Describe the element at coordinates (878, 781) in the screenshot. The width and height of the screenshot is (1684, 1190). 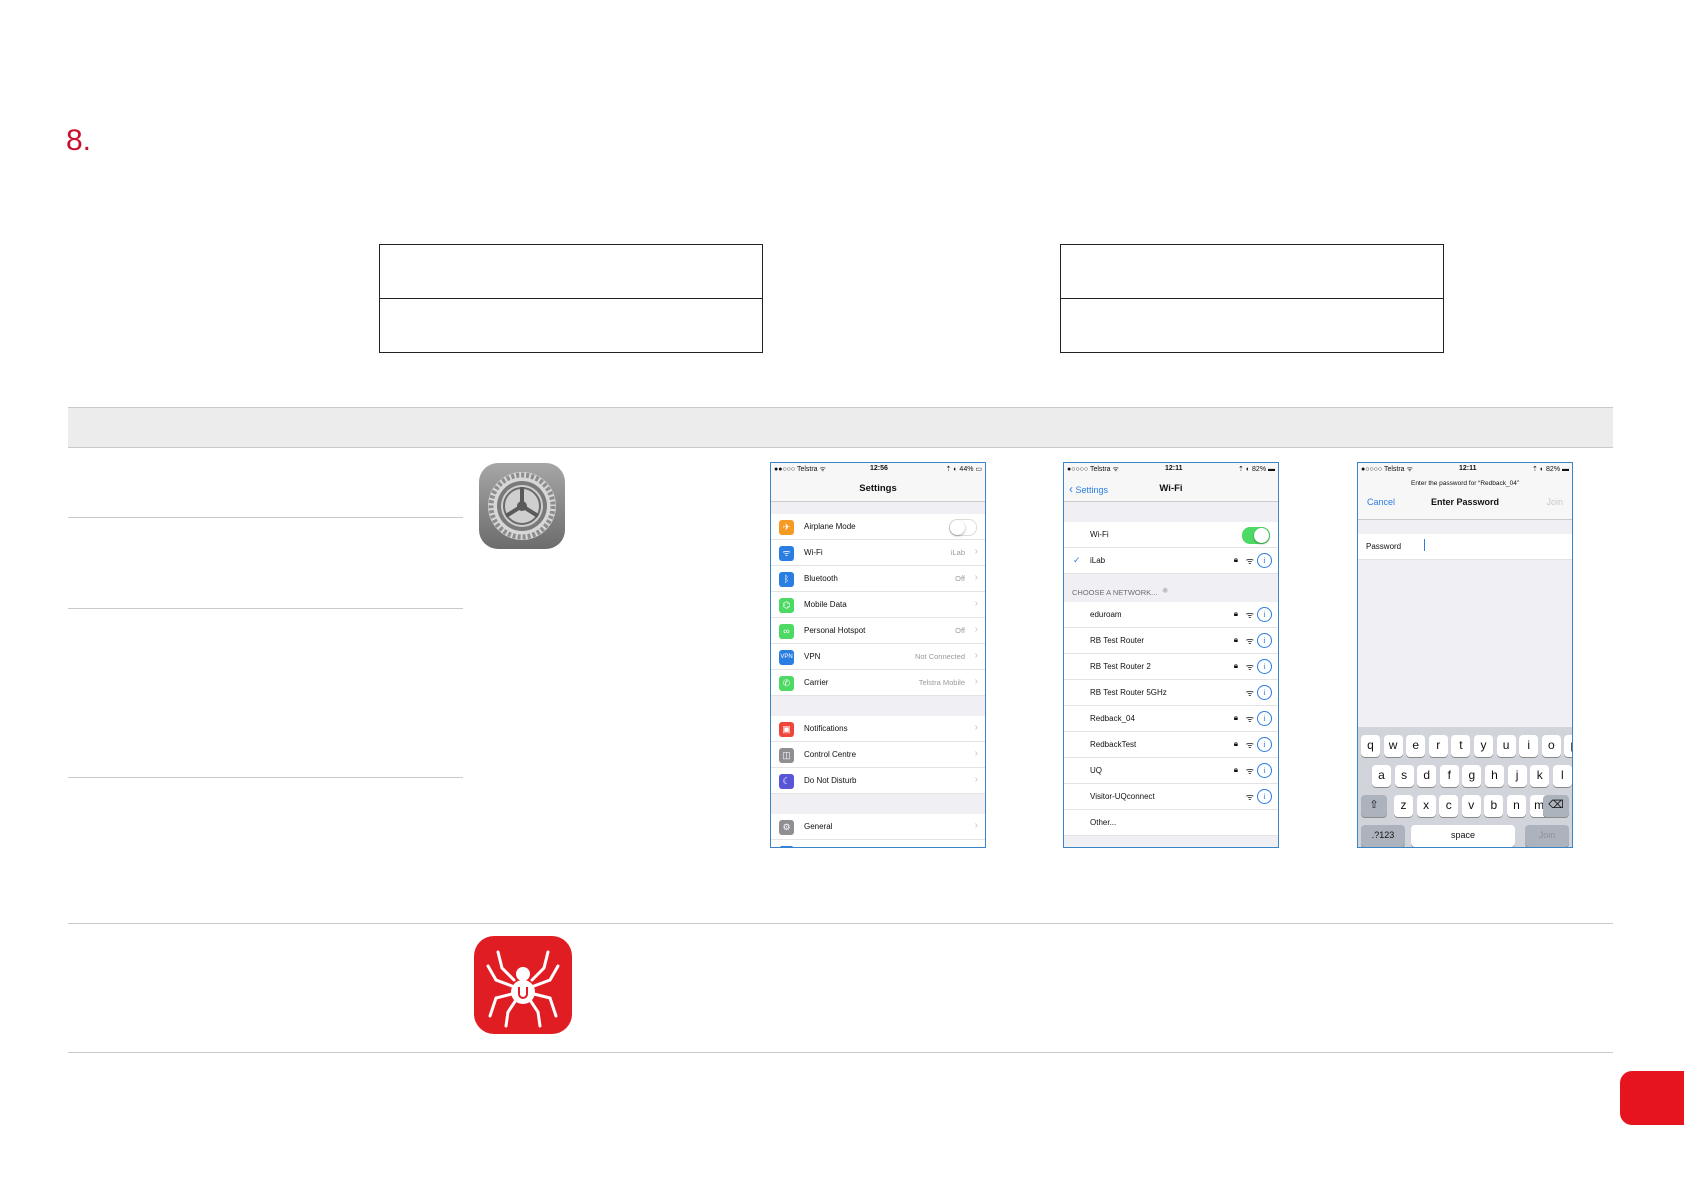
I see `settings-row: ☾ Do Not Disturb ›` at that location.